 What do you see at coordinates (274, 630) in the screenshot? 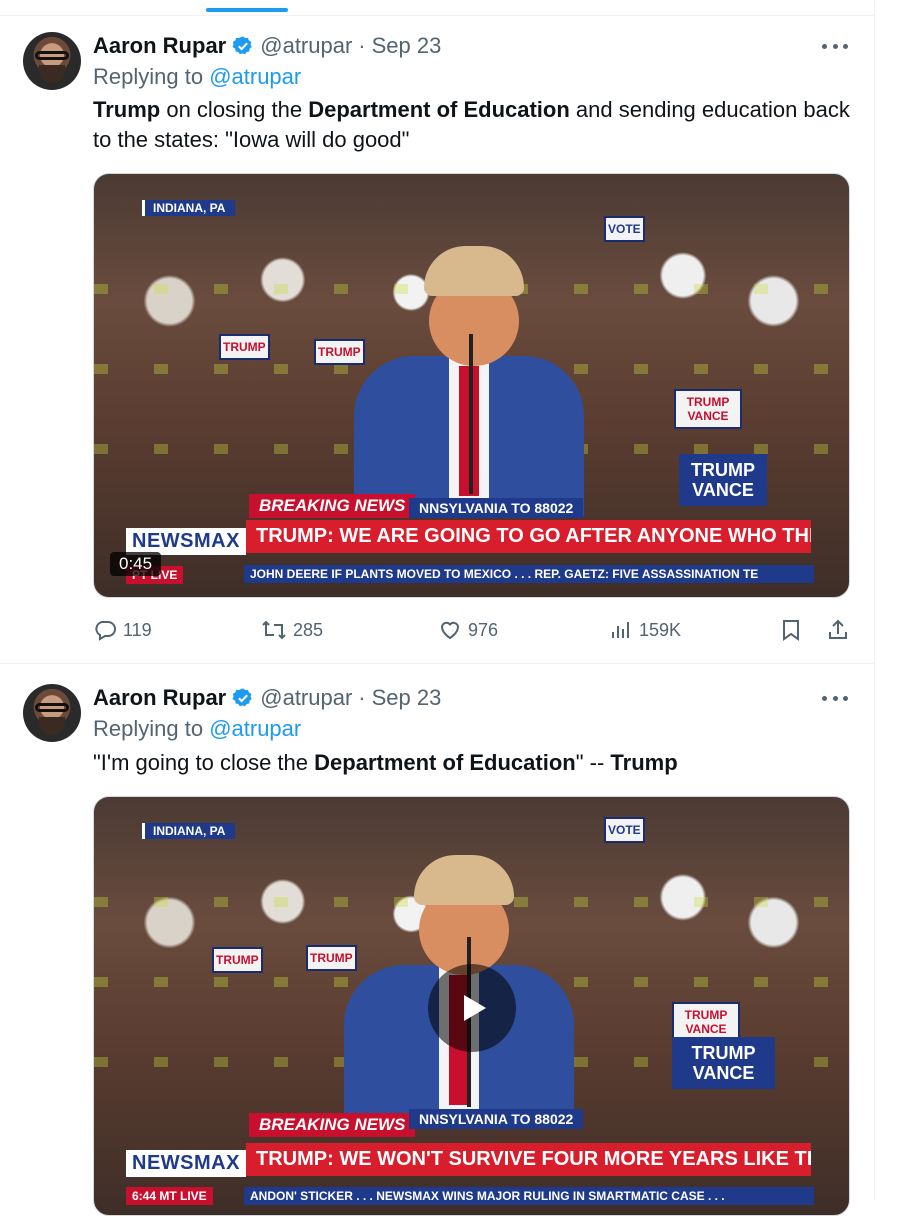
I see `repost-icon` at bounding box center [274, 630].